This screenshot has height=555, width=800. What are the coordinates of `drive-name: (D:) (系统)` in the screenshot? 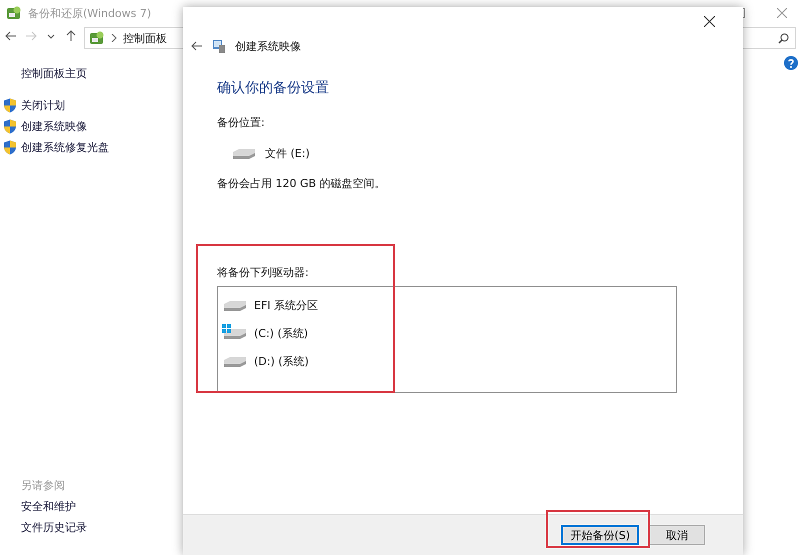 It's located at (281, 361).